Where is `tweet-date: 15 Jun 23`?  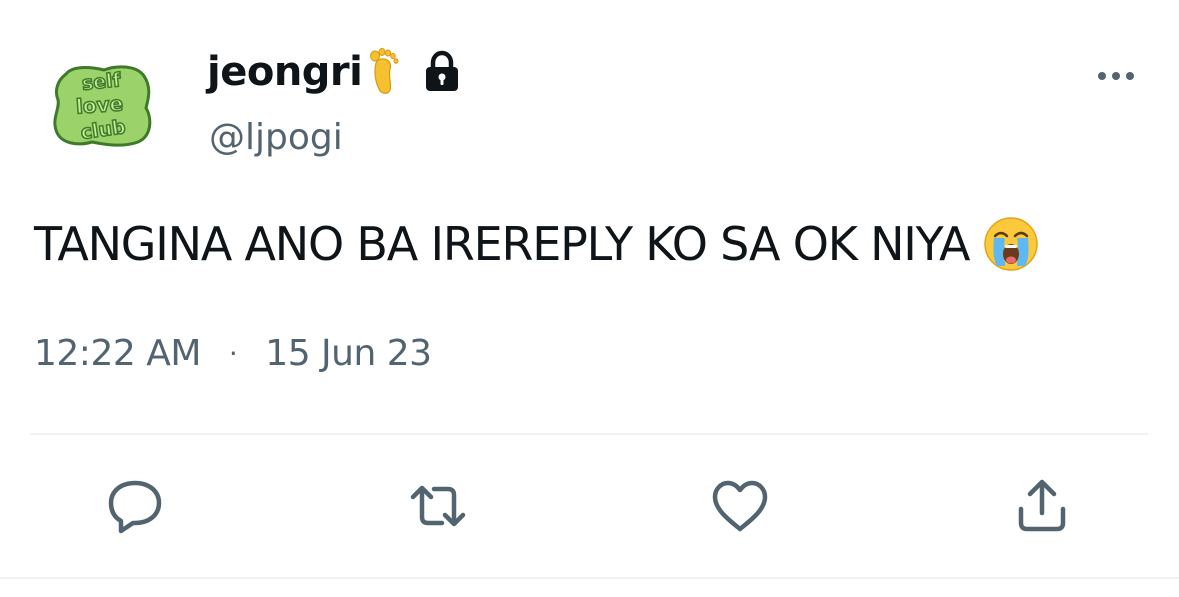 tweet-date: 15 Jun 23 is located at coordinates (348, 353).